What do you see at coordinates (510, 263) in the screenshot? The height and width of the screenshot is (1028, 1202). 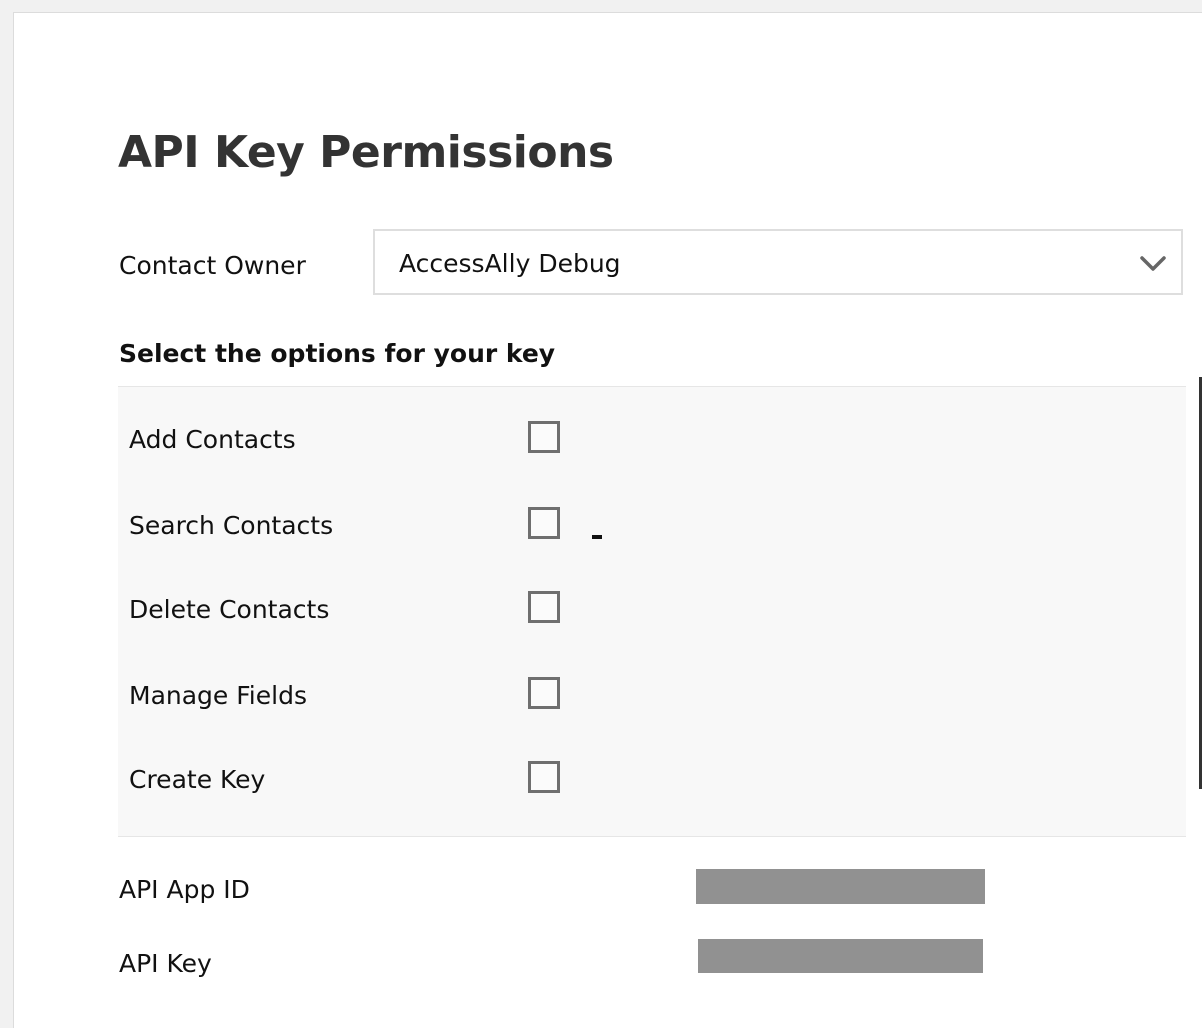 I see `contact-owner-selected-value: AccessAlly Debug` at bounding box center [510, 263].